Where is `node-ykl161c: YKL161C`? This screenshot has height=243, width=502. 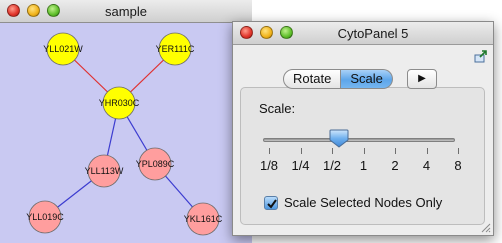 node-ykl161c: YKL161C is located at coordinates (203, 219).